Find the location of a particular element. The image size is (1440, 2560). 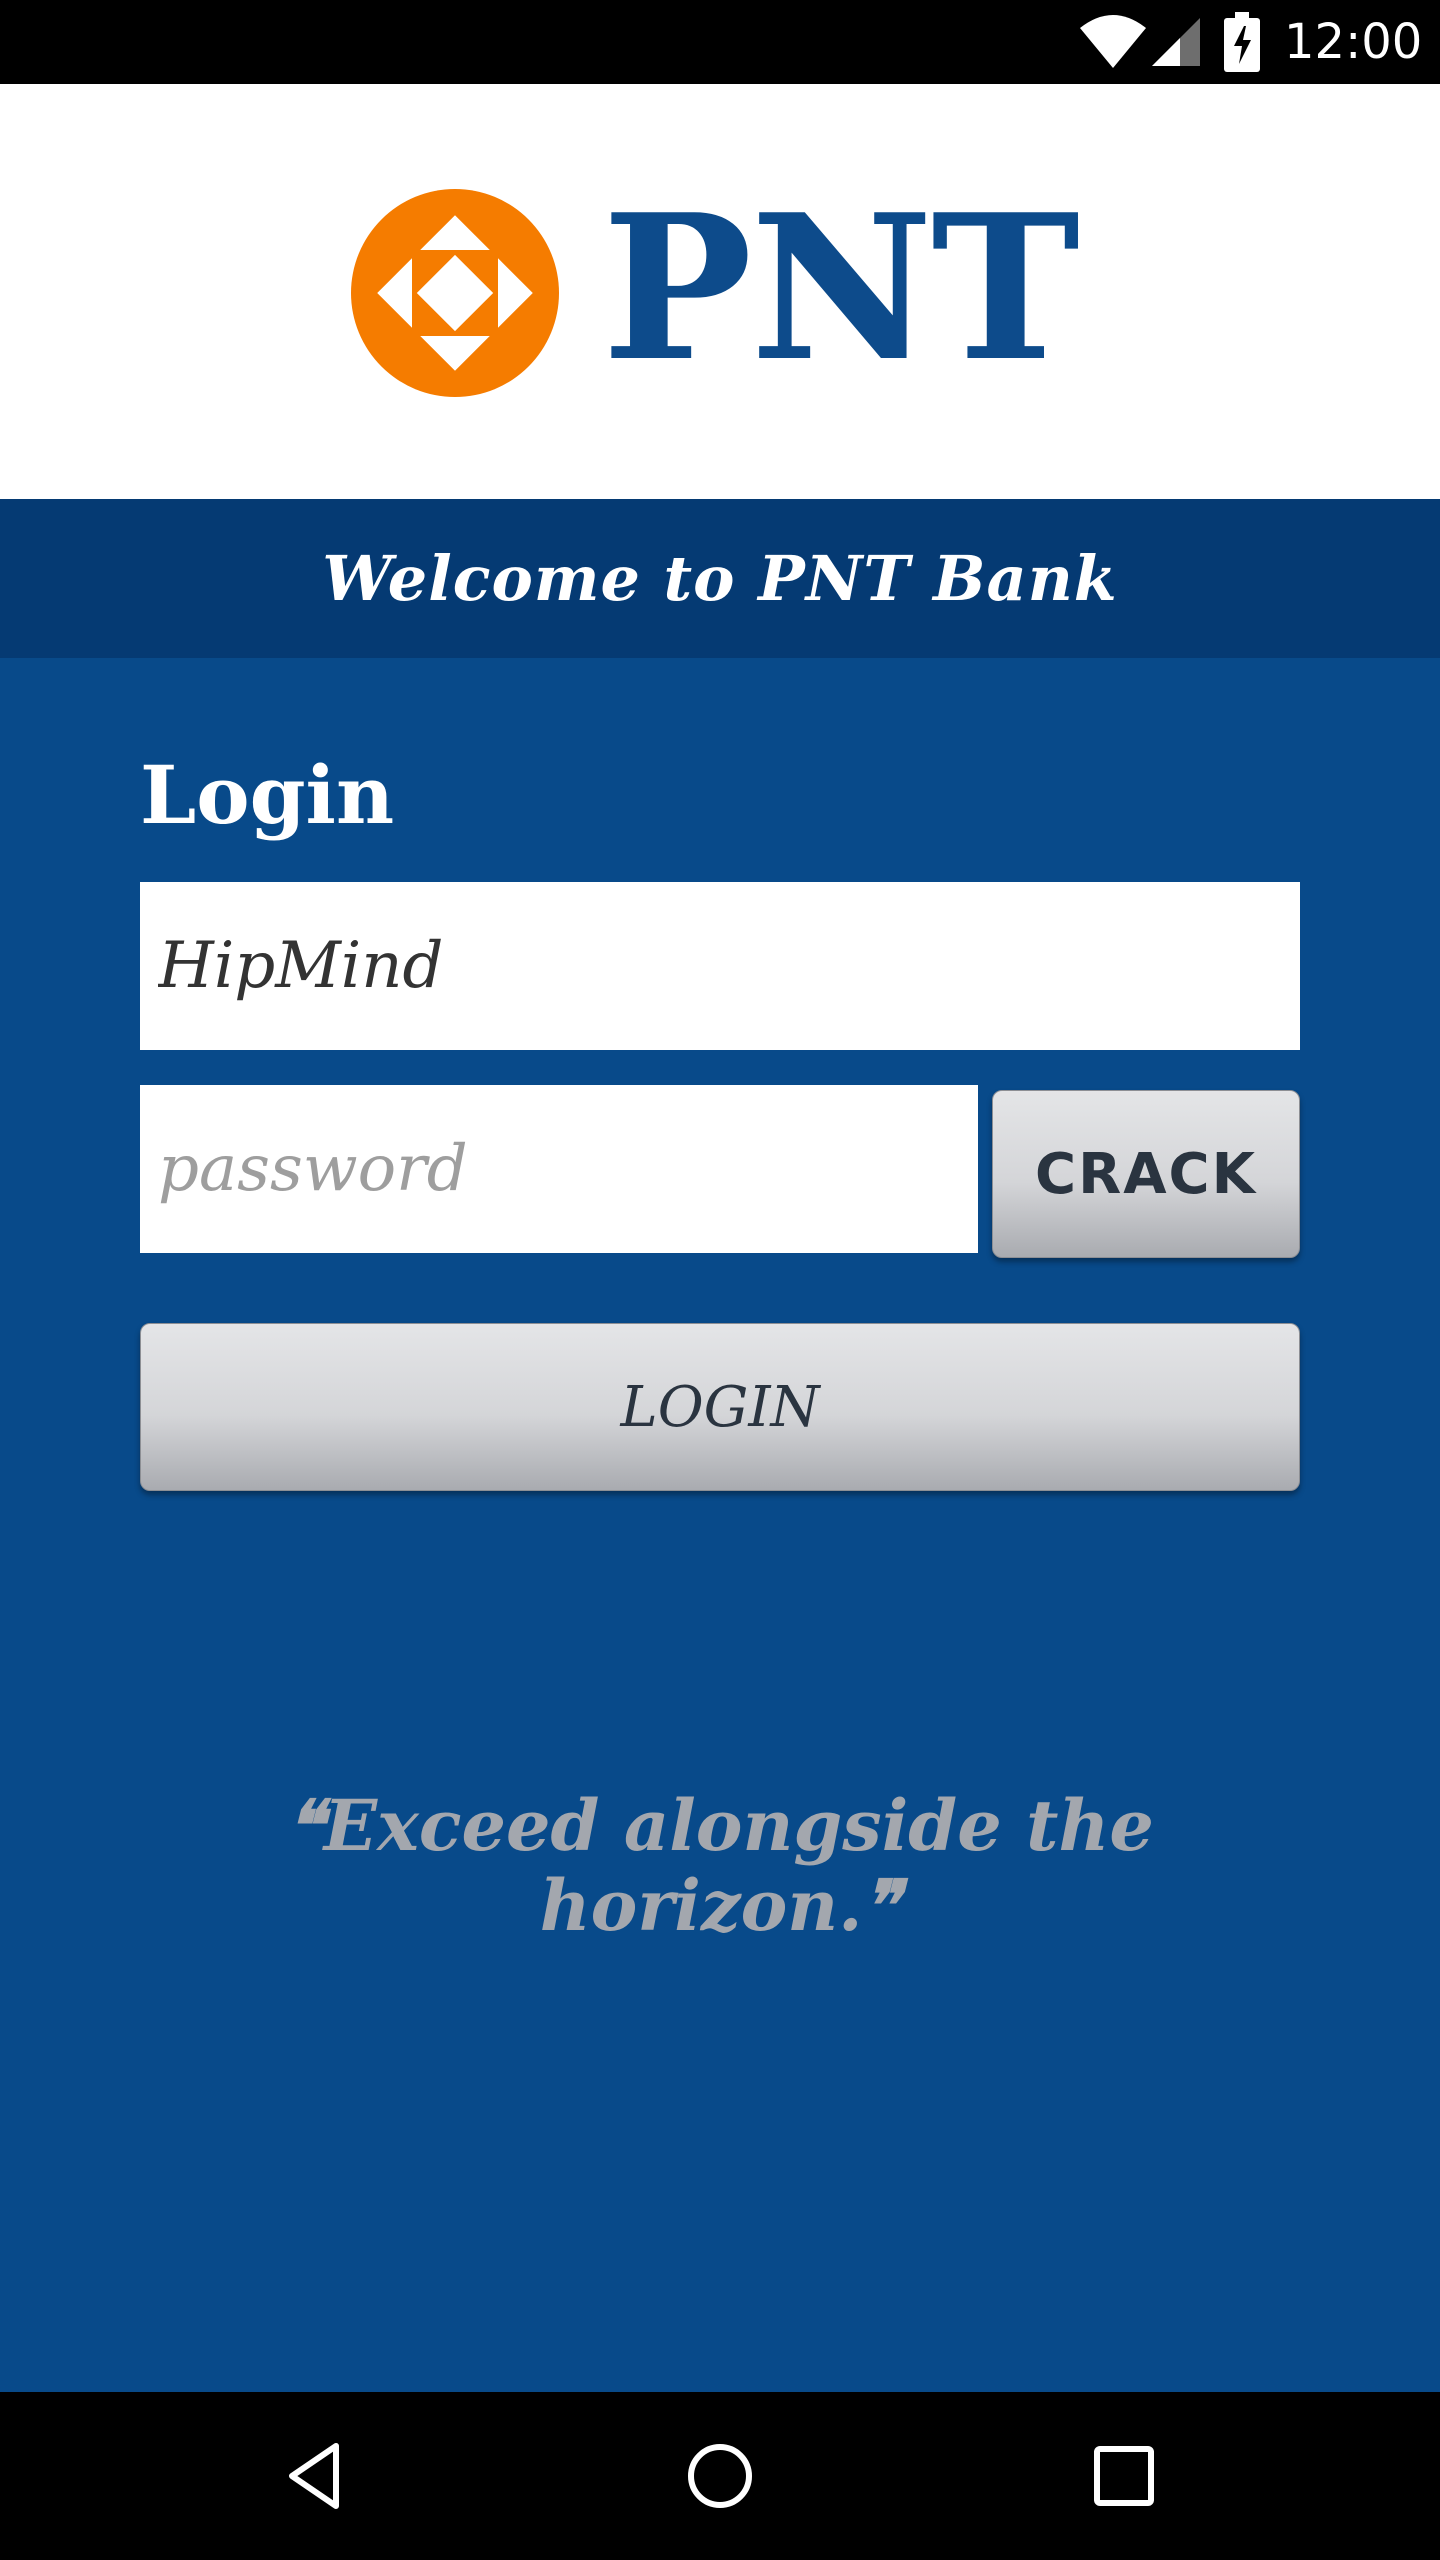

home-icon is located at coordinates (720, 2476).